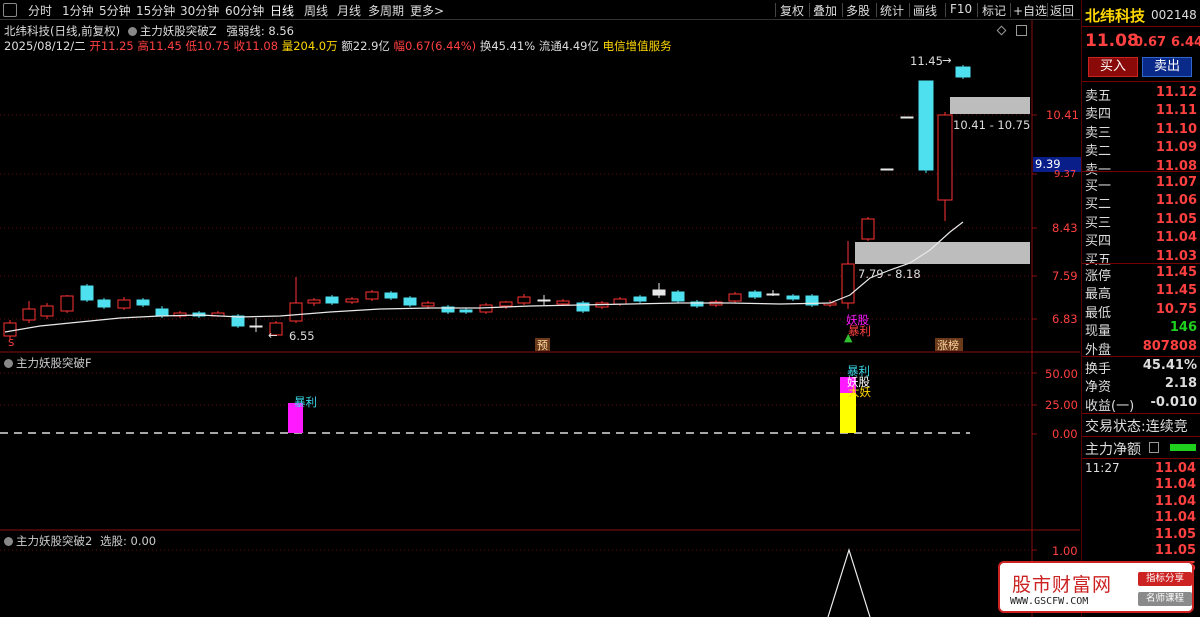 The width and height of the screenshot is (1200, 617). What do you see at coordinates (178, 31) in the screenshot?
I see `indicator-name: 主力妖股突破Z` at bounding box center [178, 31].